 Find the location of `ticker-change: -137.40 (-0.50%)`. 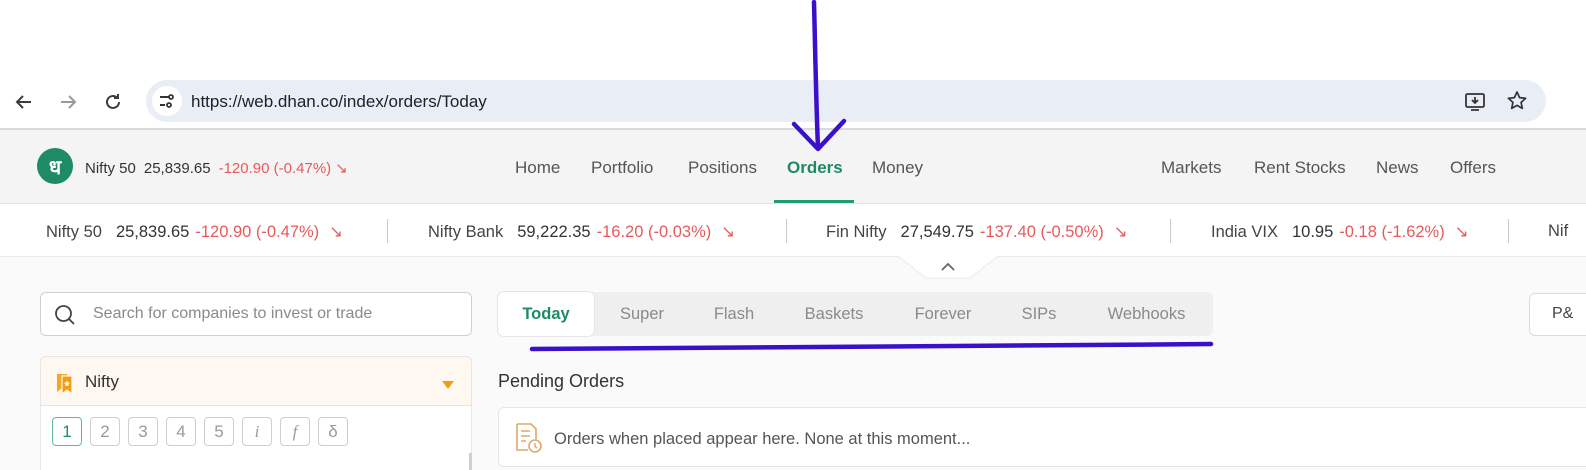

ticker-change: -137.40 (-0.50%) is located at coordinates (1041, 232).